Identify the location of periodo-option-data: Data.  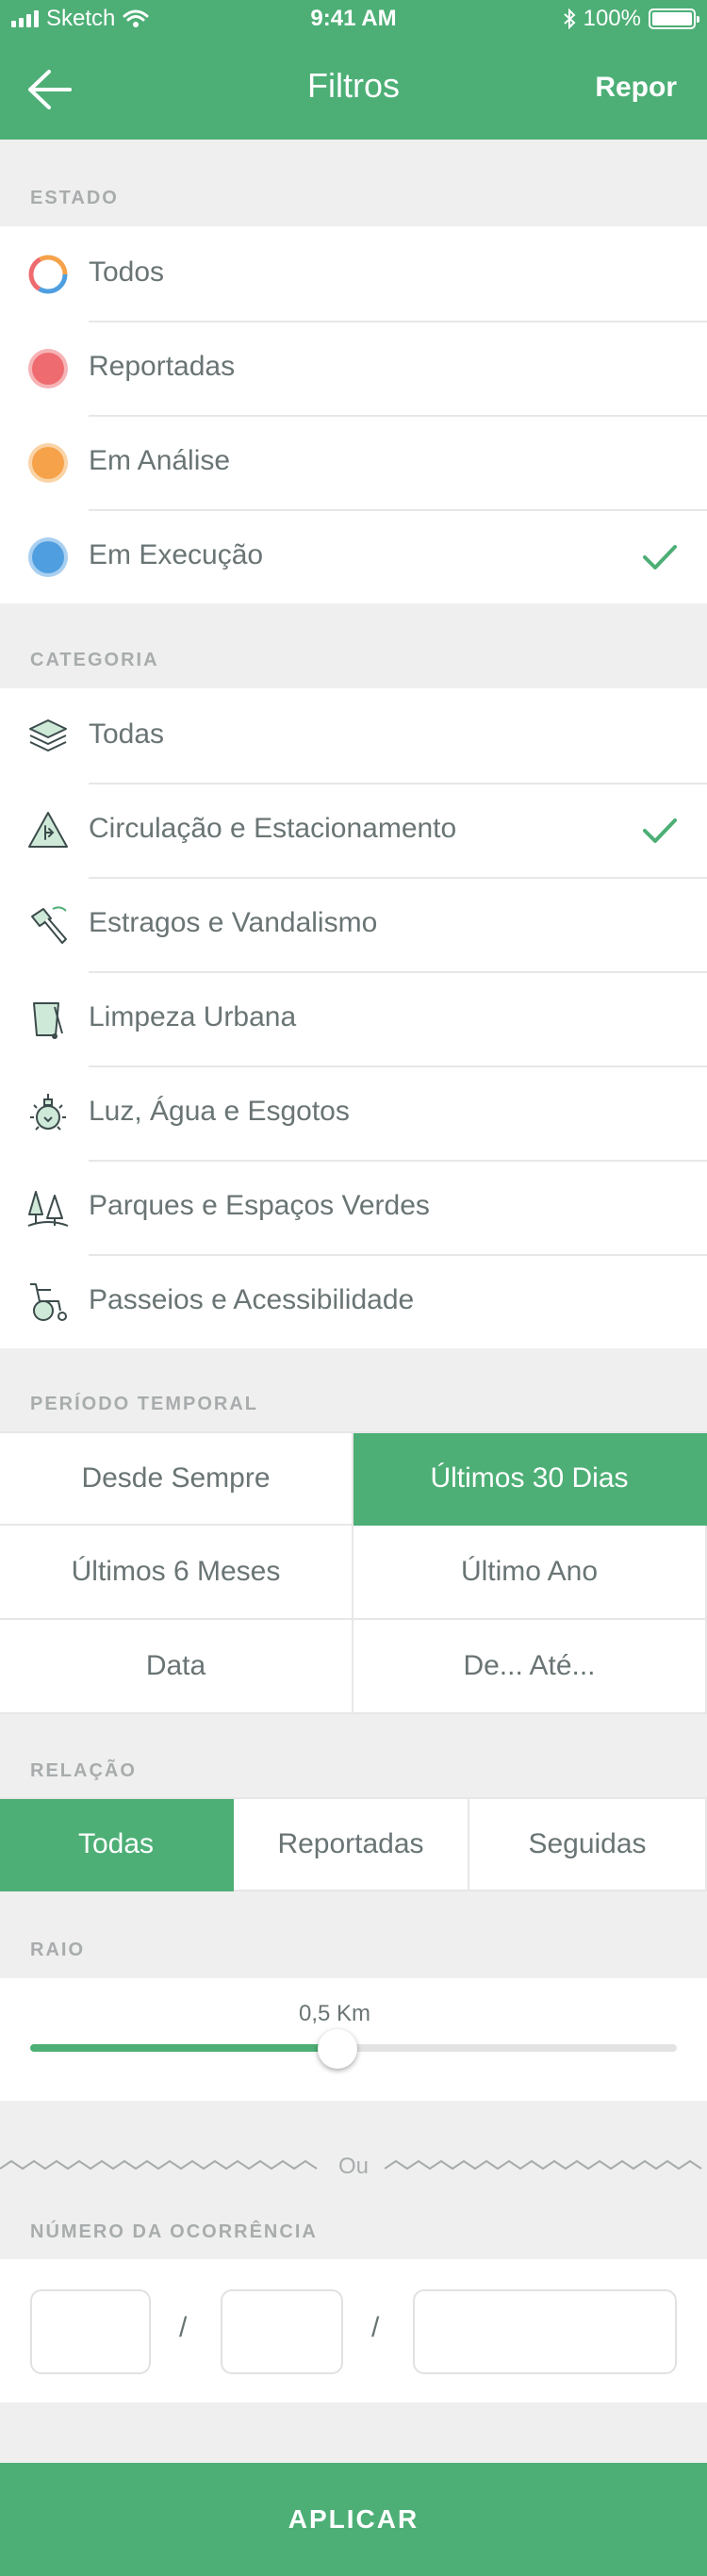
(177, 1667).